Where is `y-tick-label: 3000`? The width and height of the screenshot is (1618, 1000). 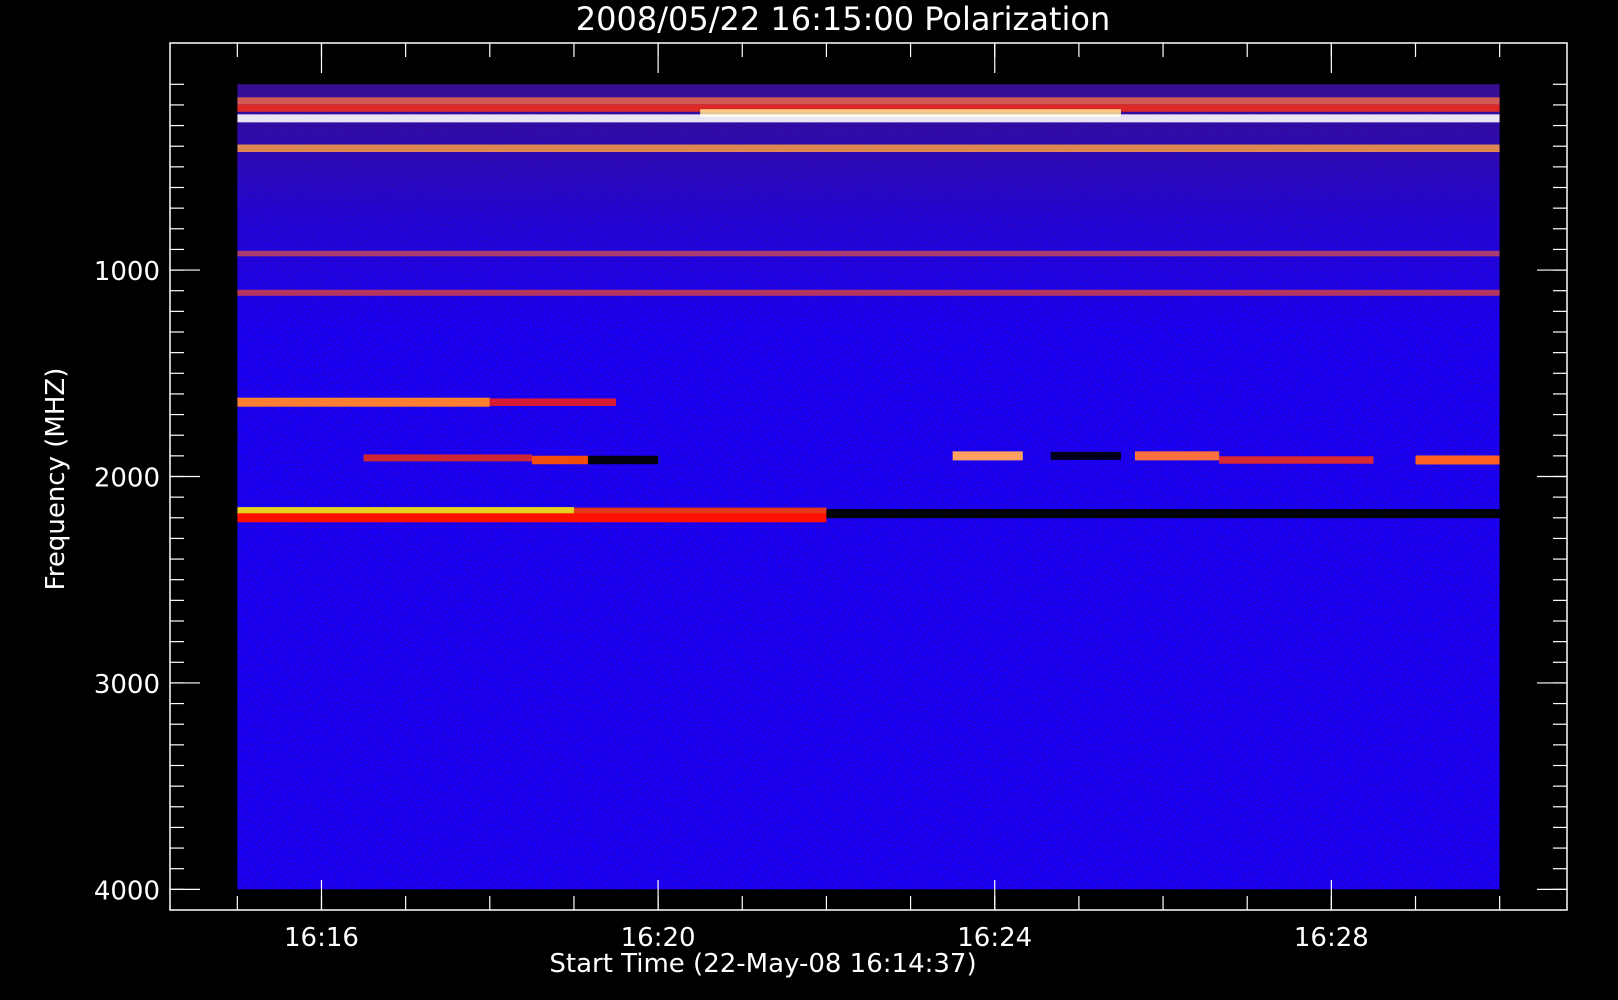 y-tick-label: 3000 is located at coordinates (127, 685).